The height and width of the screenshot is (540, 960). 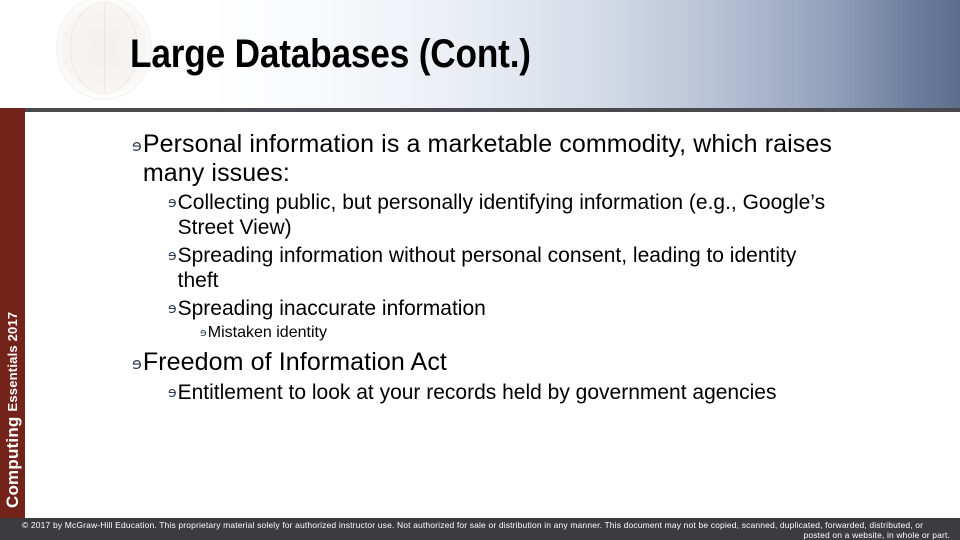 I want to click on bullet-text: Freedom of Information Act, so click(x=294, y=362).